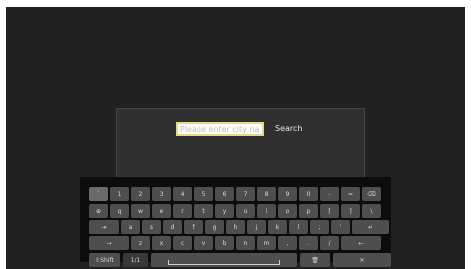  Describe the element at coordinates (245, 211) in the screenshot. I see `key-u: u` at that location.